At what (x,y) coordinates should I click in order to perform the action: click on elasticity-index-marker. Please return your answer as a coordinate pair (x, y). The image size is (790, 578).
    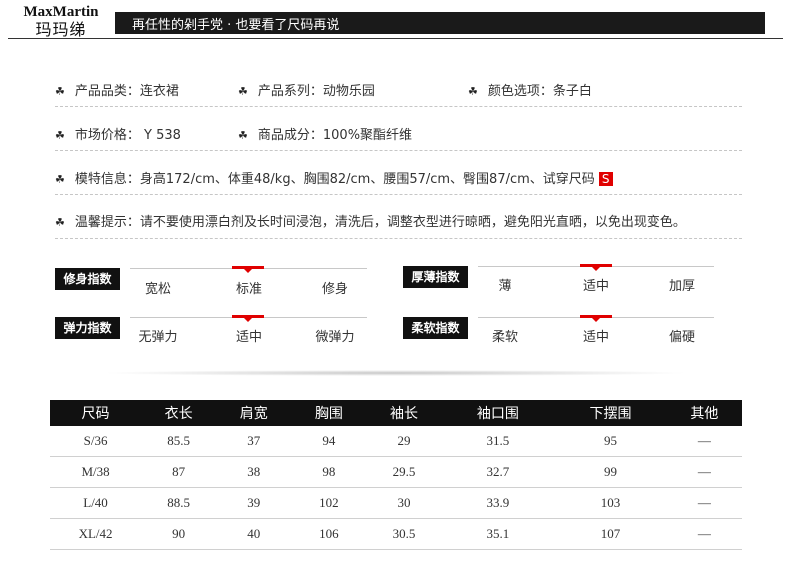
    Looking at the image, I should click on (248, 318).